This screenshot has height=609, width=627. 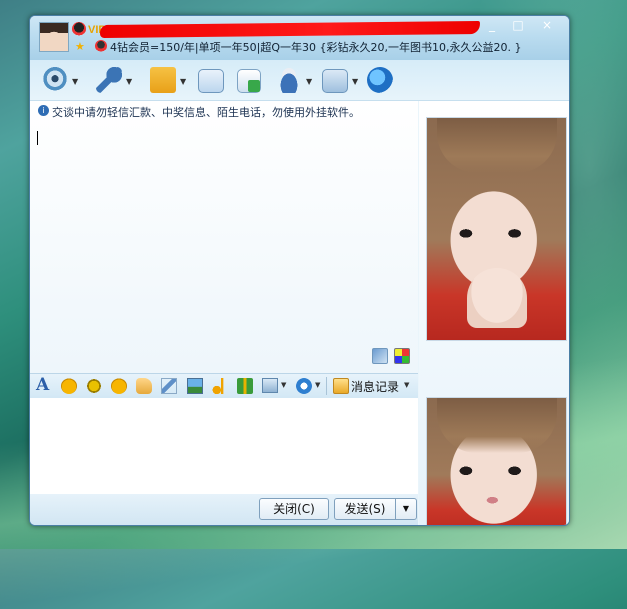 What do you see at coordinates (94, 386) in the screenshot?
I see `magic-emoji-icon` at bounding box center [94, 386].